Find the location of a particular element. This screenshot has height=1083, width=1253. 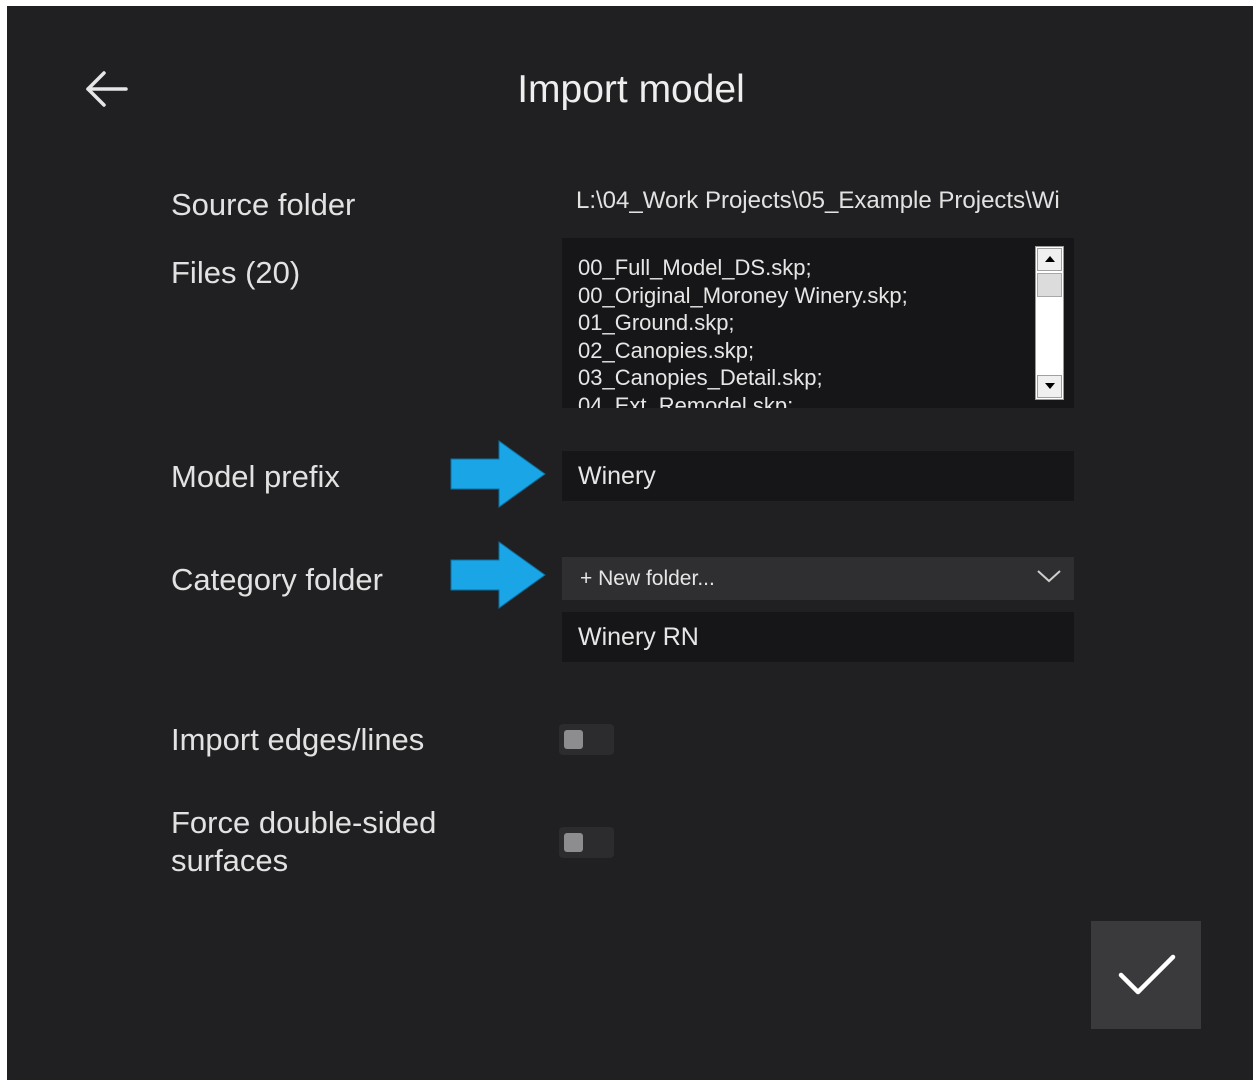

list-item: 00_Full_Model_DS.skp; is located at coordinates (805, 268).